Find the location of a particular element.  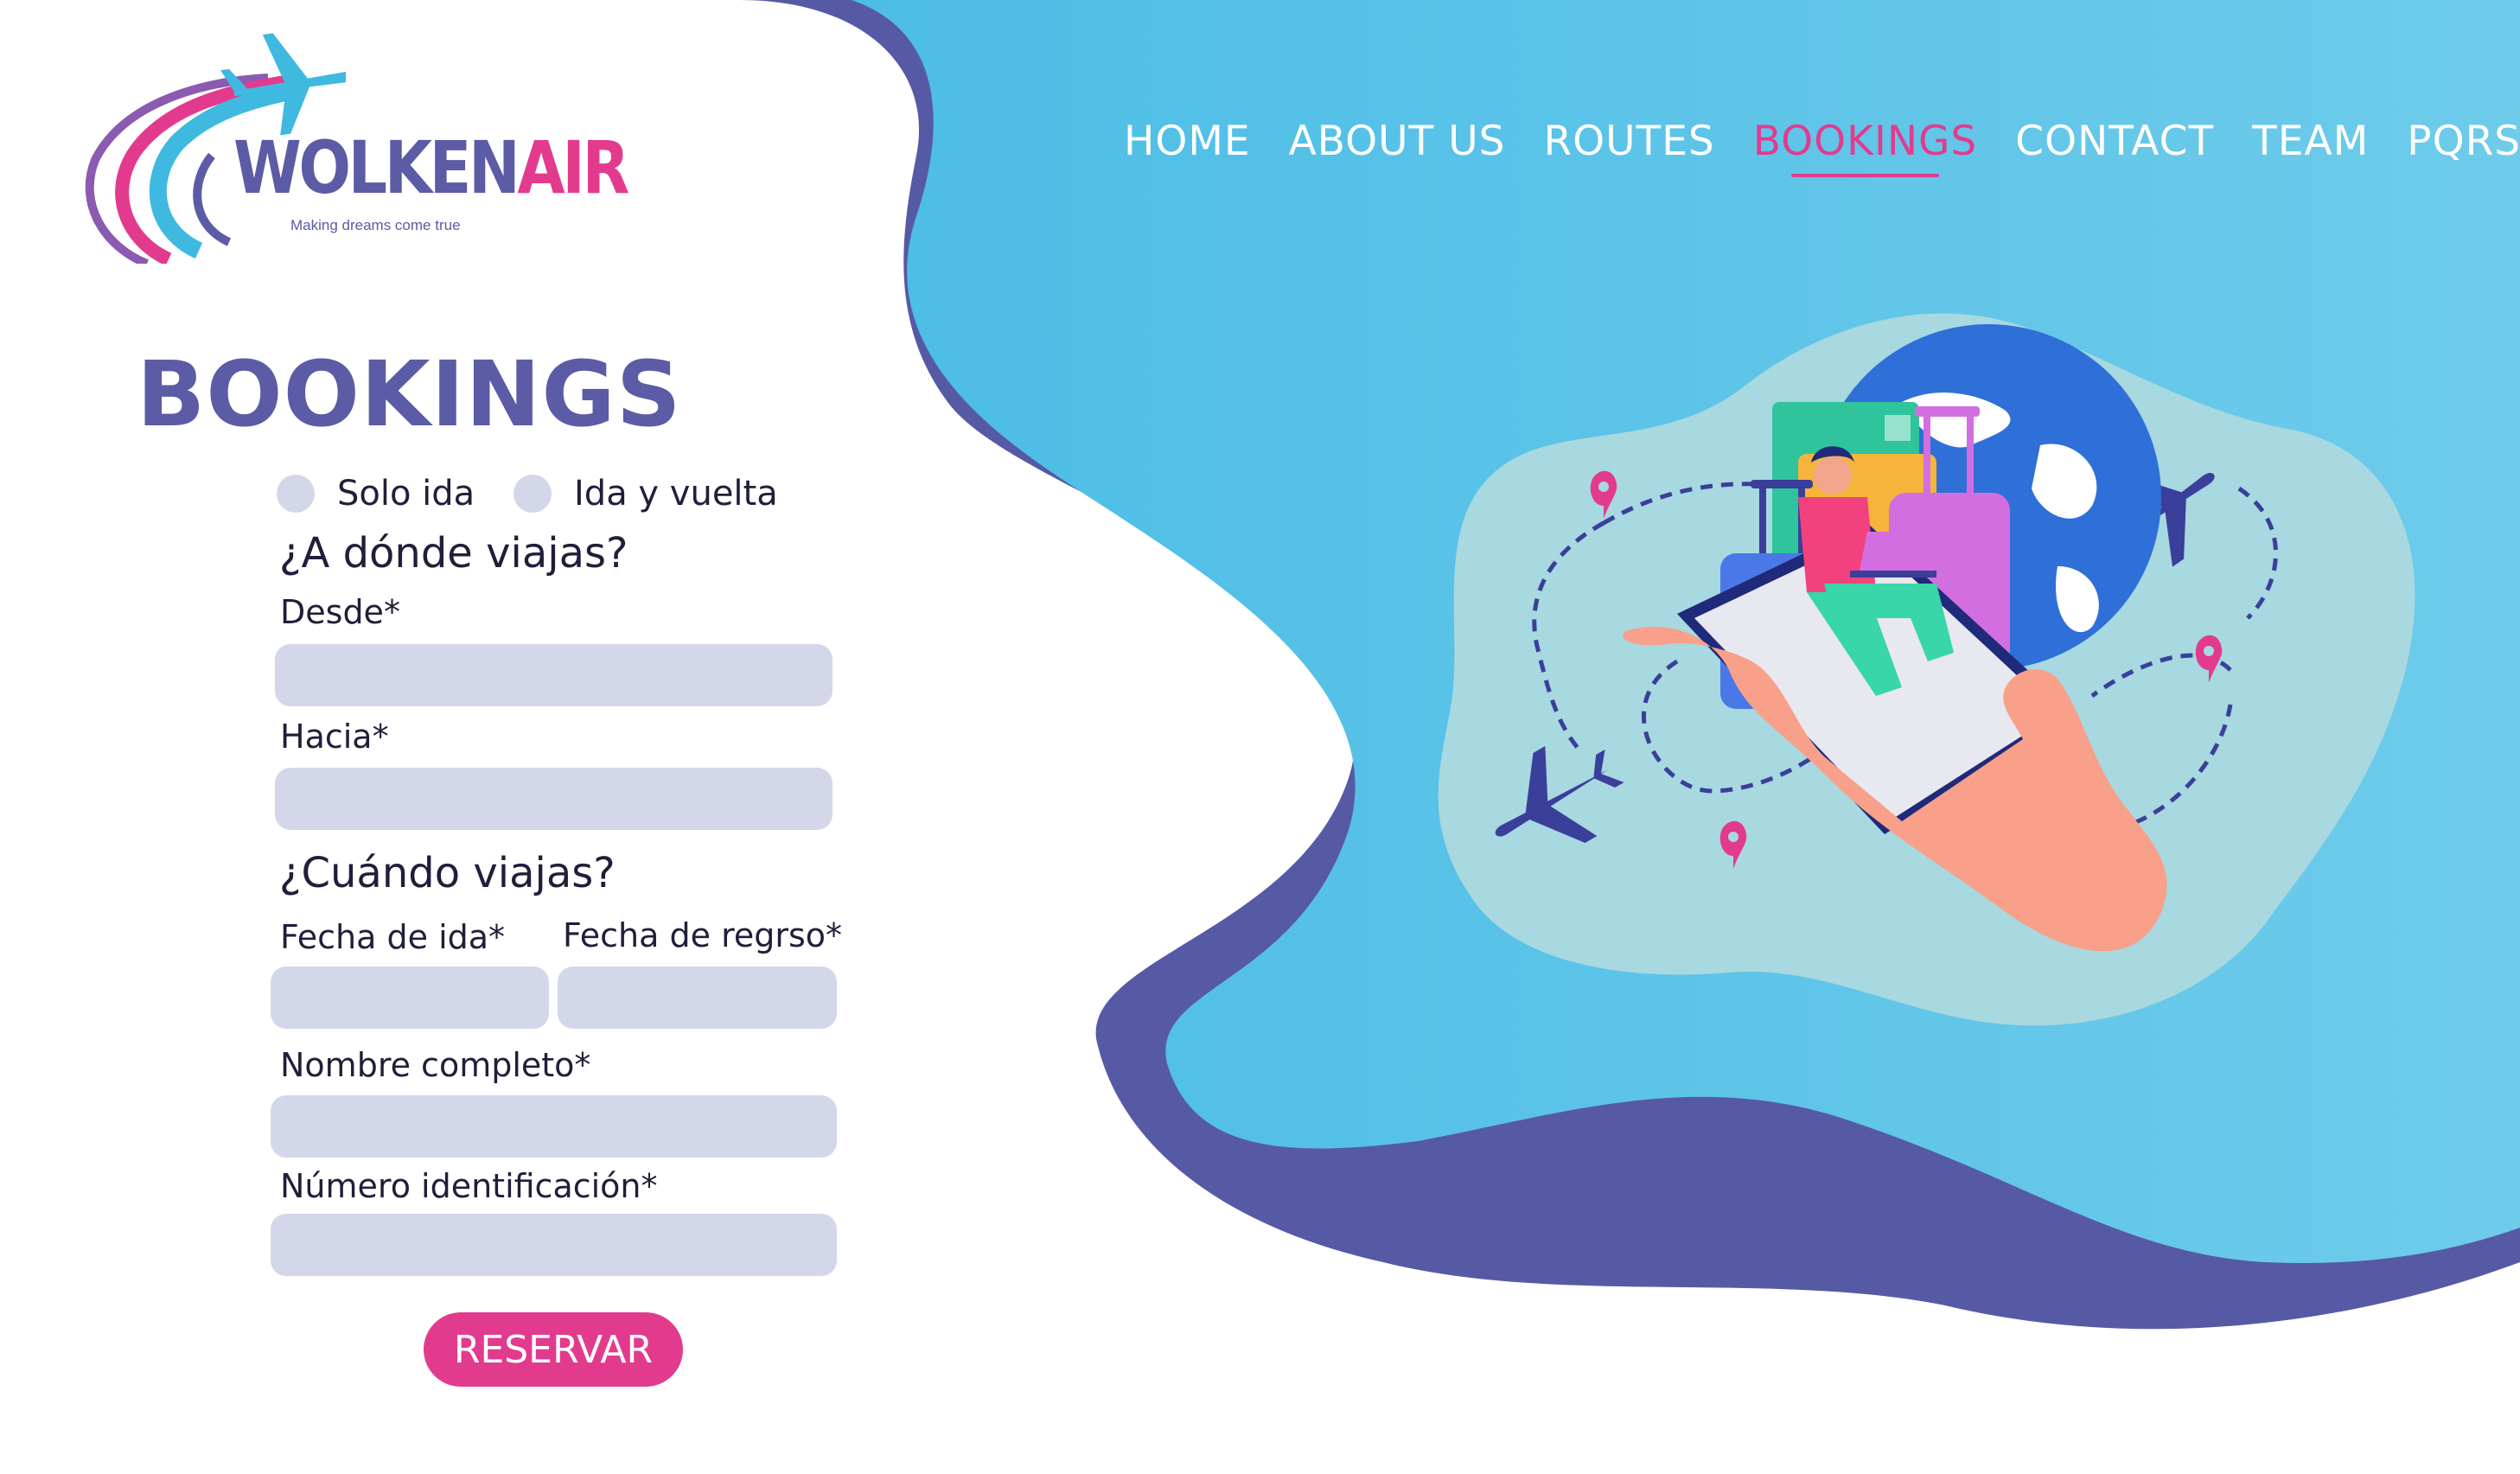

nav-pqrs: PQRS is located at coordinates (2463, 141).